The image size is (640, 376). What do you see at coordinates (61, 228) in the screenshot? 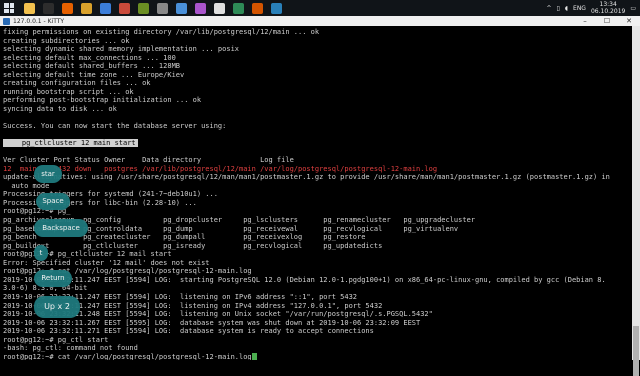
I see `keystroke-bubble: Backspace` at bounding box center [61, 228].